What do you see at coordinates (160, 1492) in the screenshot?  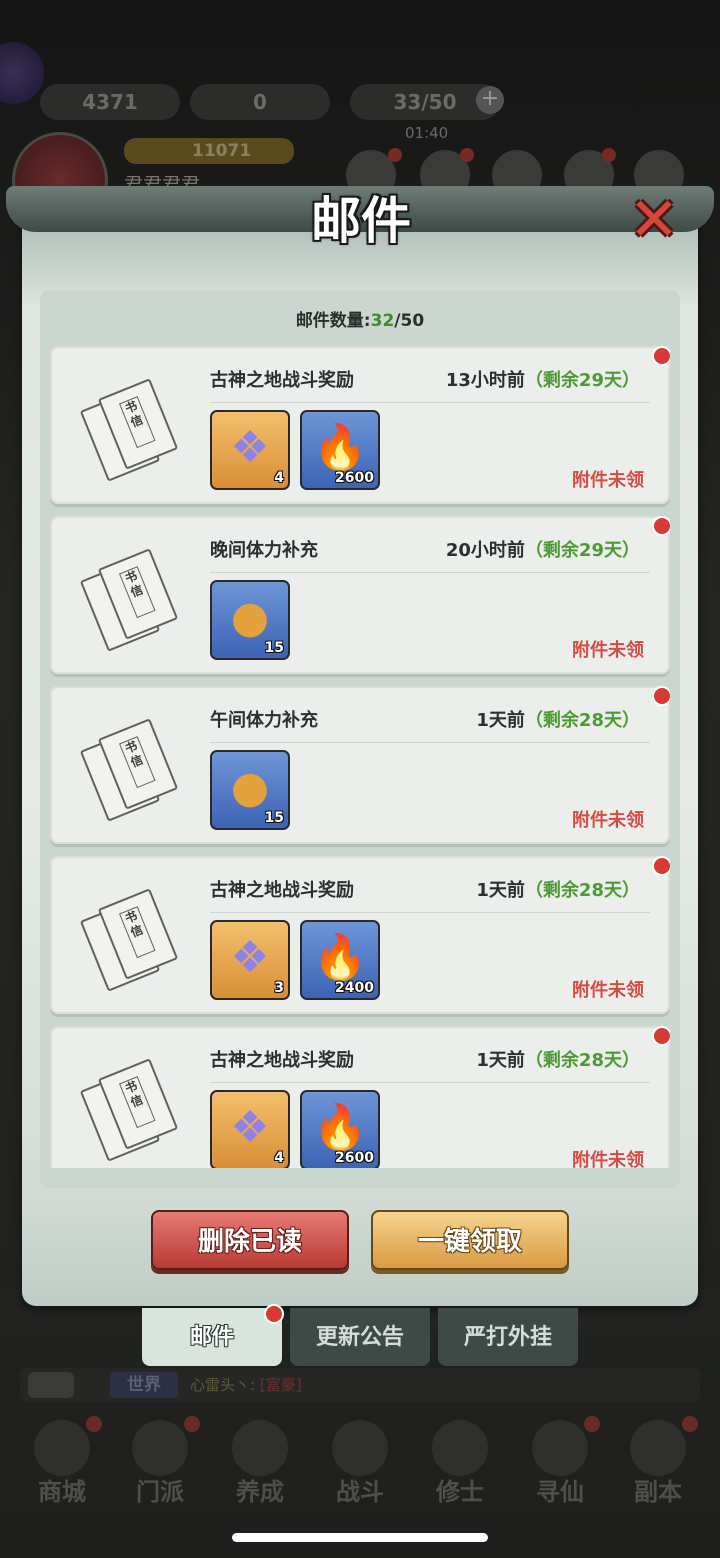 I see `nav-label: 门派` at bounding box center [160, 1492].